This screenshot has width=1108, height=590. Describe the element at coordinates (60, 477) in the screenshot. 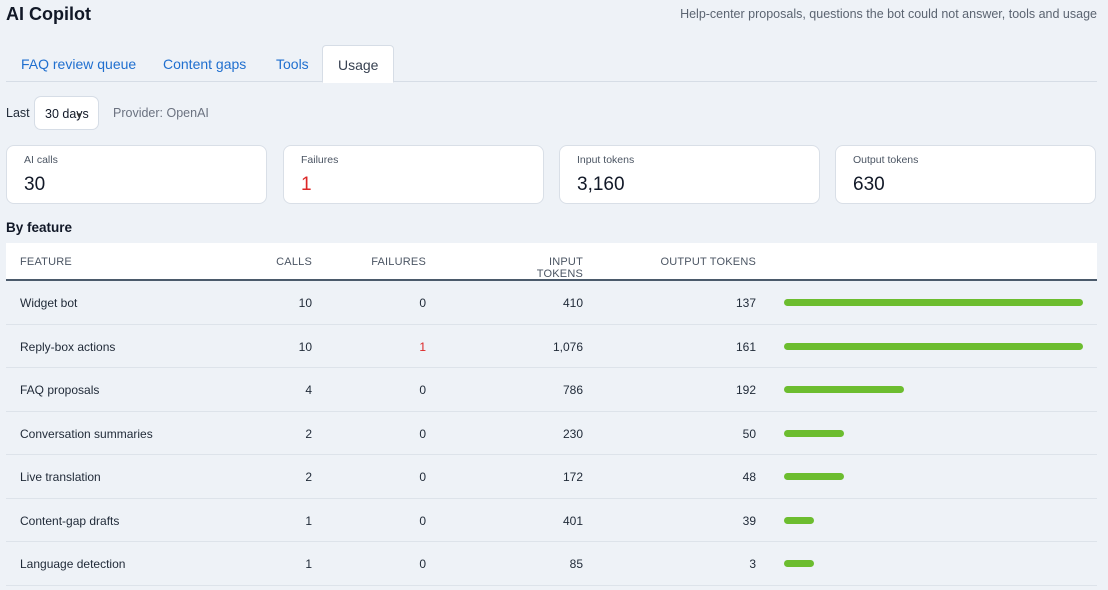

I see `feature-name: Live translation` at that location.